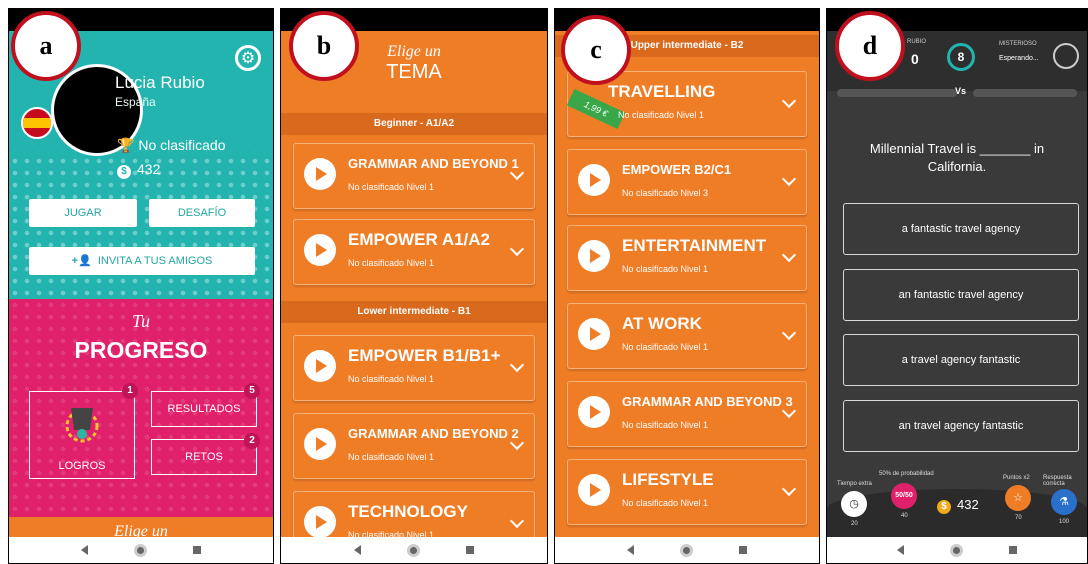 Image resolution: width=1088 pixels, height=564 pixels. I want to click on topic-name: GRAMMAR AND BEYOND 2, so click(433, 433).